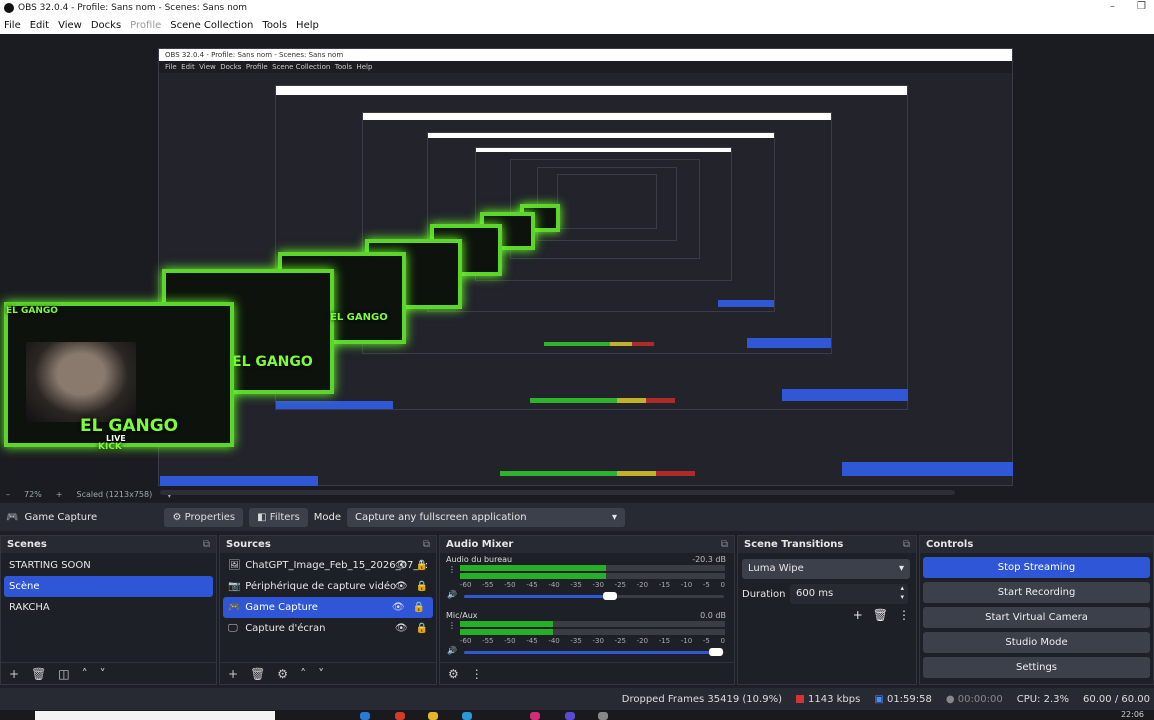 The width and height of the screenshot is (1154, 720). I want to click on meter-scale-tick: -25, so click(620, 585).